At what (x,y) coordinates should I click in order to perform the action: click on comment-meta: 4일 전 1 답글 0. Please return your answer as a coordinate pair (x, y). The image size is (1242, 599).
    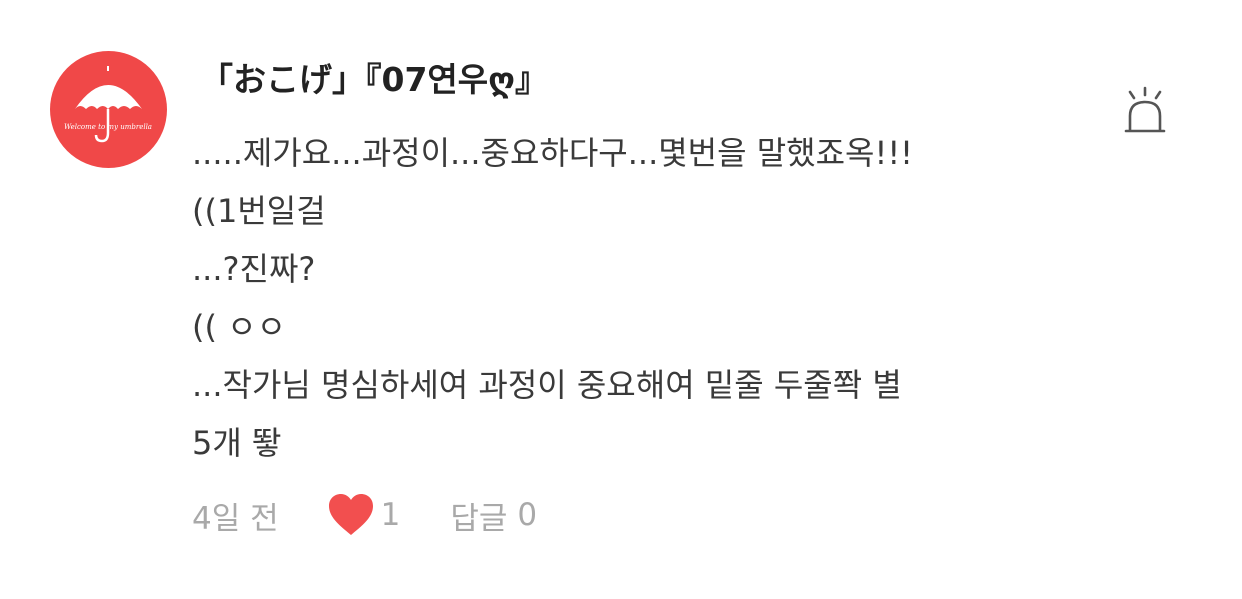
    Looking at the image, I should click on (364, 515).